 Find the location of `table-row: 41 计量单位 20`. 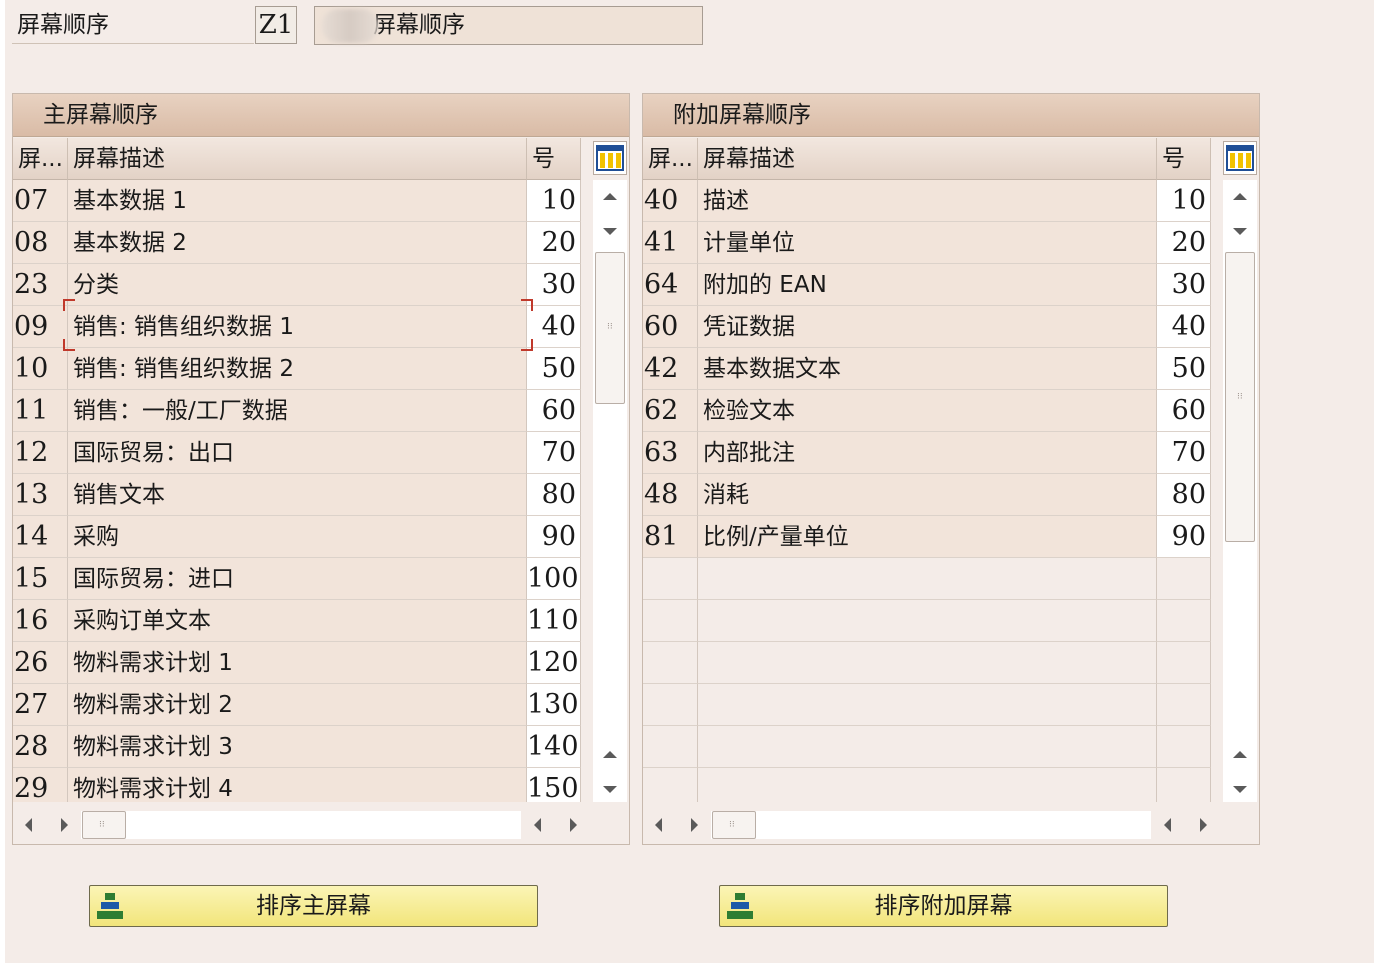

table-row: 41 计量单位 20 is located at coordinates (951, 243).